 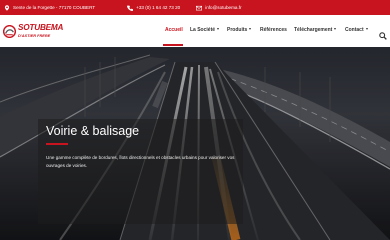 What do you see at coordinates (34, 35) in the screenshot?
I see `logo-tagline: D'ASTIER FRERE` at bounding box center [34, 35].